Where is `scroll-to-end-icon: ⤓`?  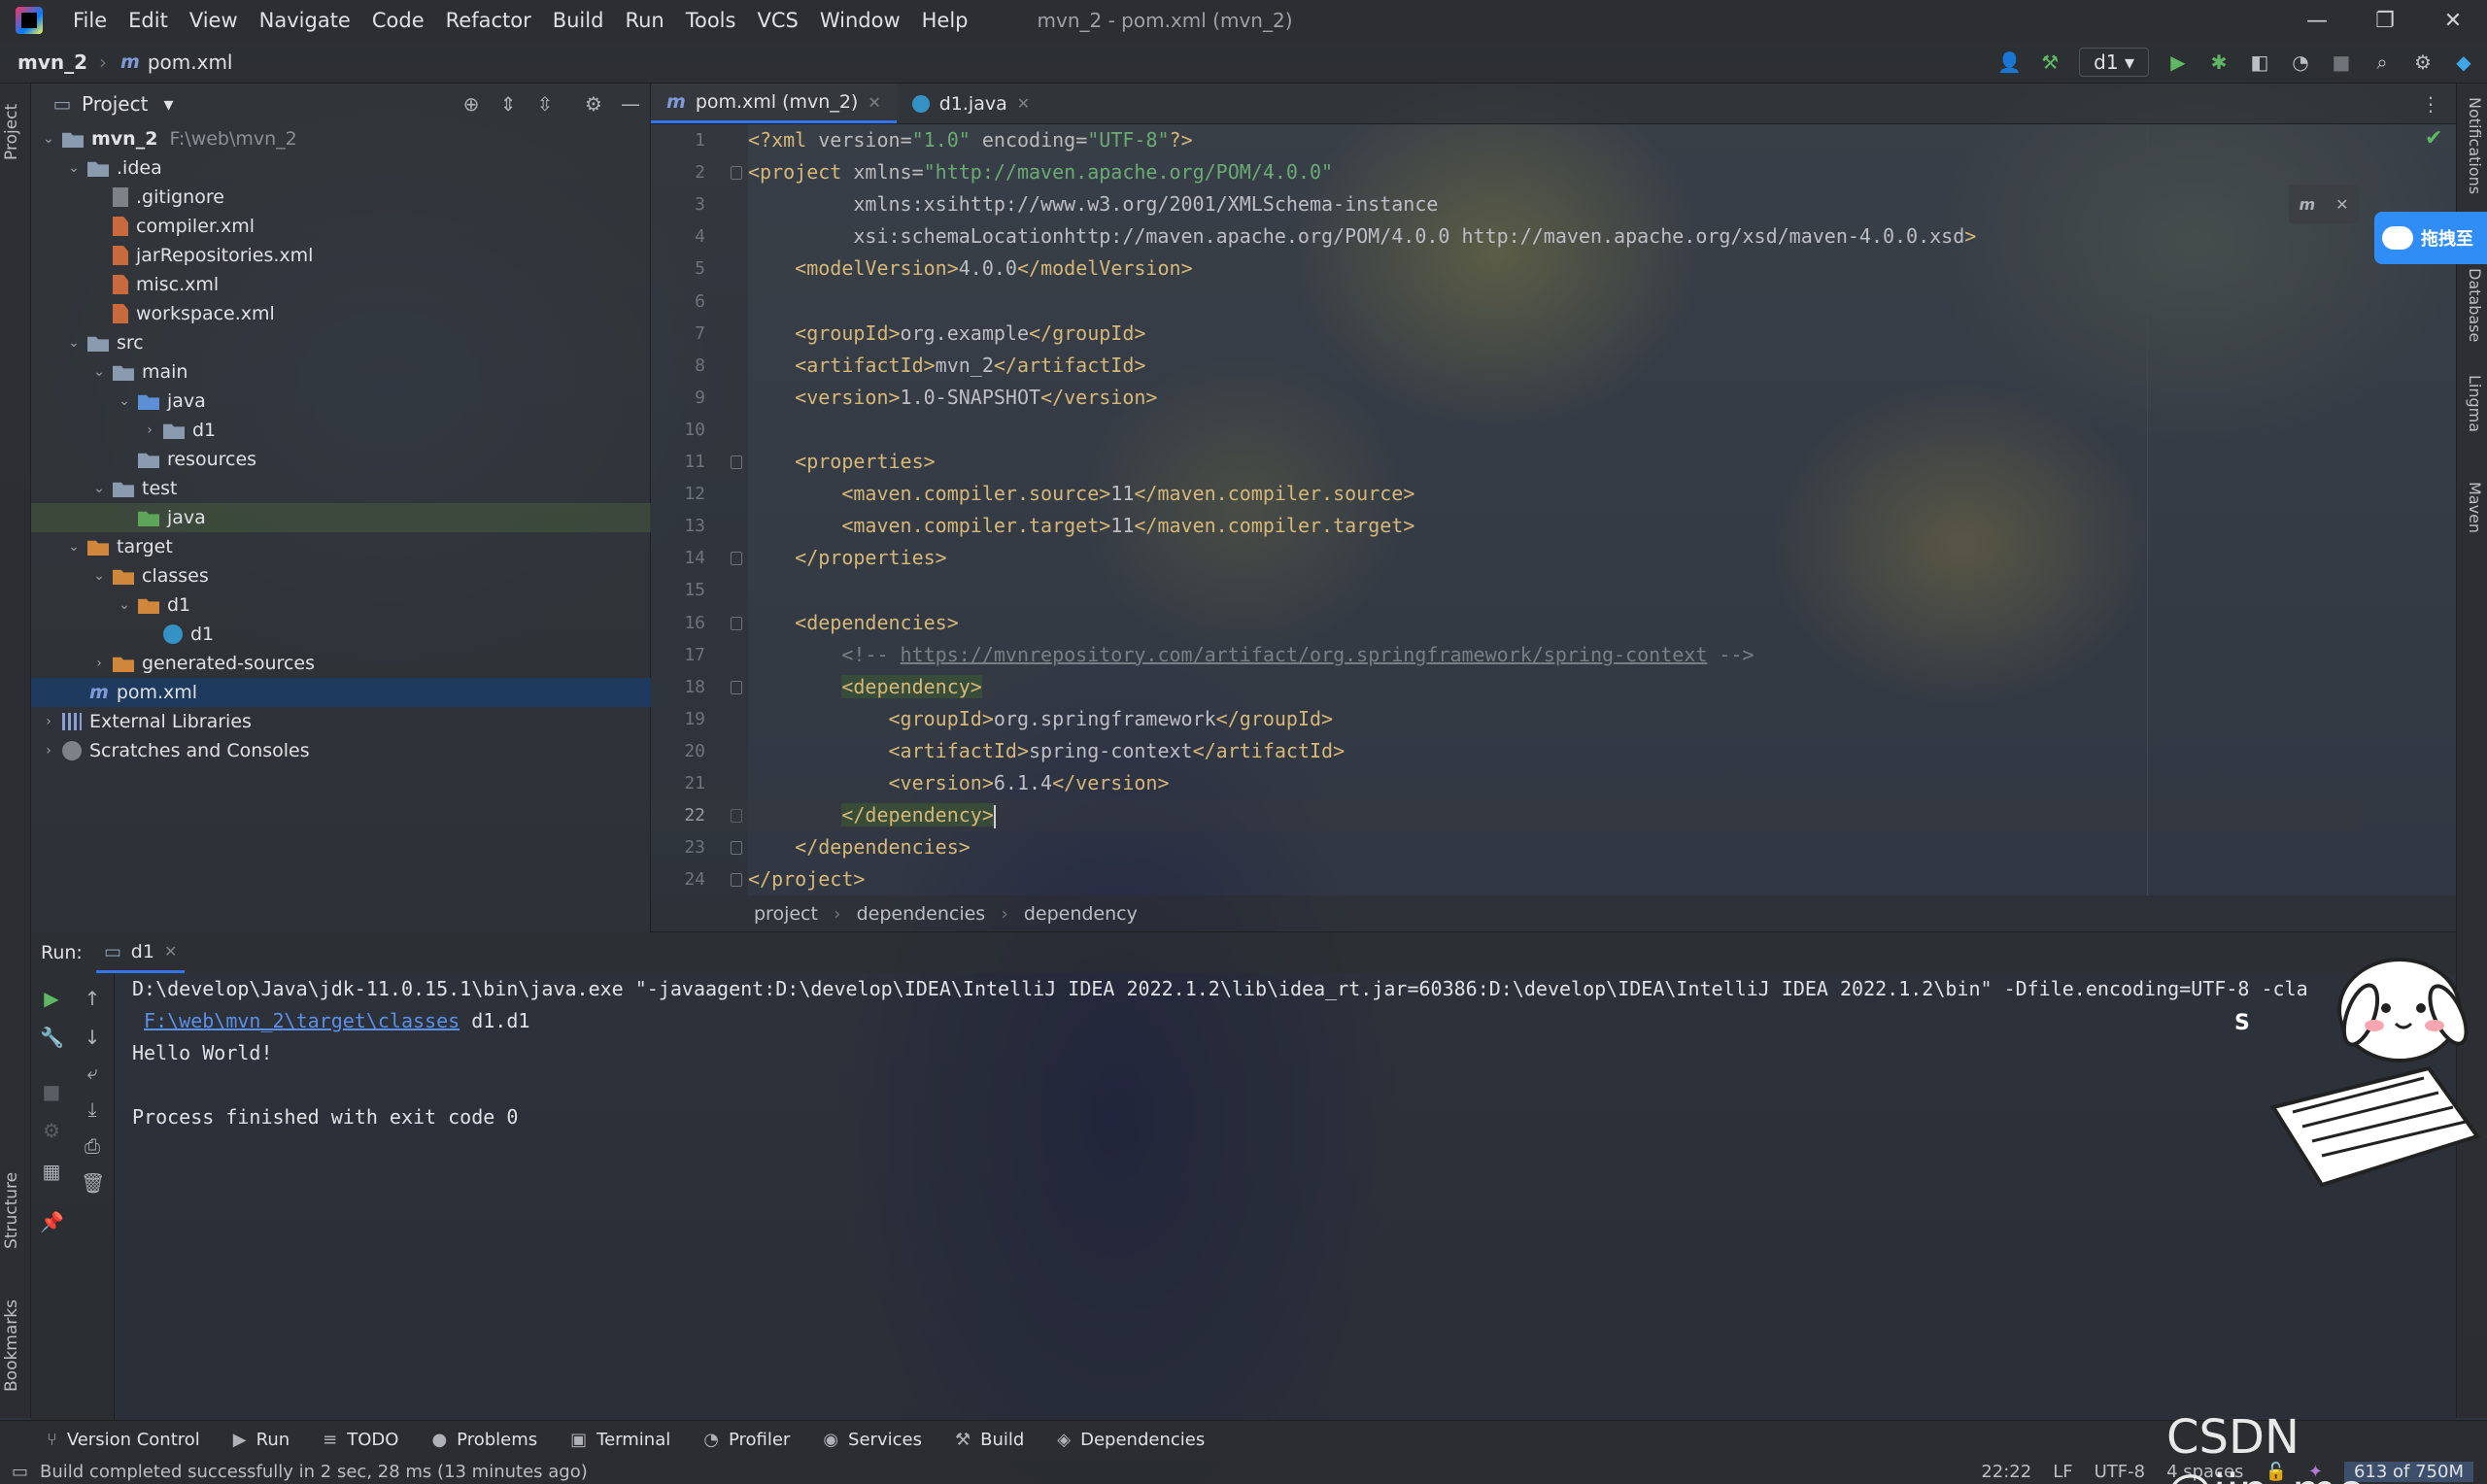
scroll-to-end-icon: ⤓ is located at coordinates (92, 1109).